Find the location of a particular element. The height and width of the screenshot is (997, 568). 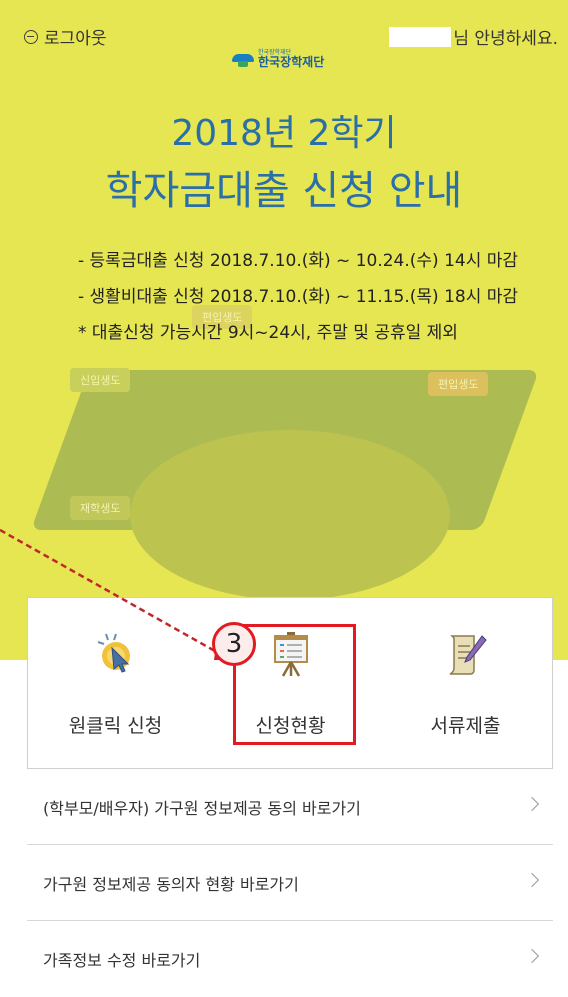

step-number-badge: 3 is located at coordinates (234, 644).